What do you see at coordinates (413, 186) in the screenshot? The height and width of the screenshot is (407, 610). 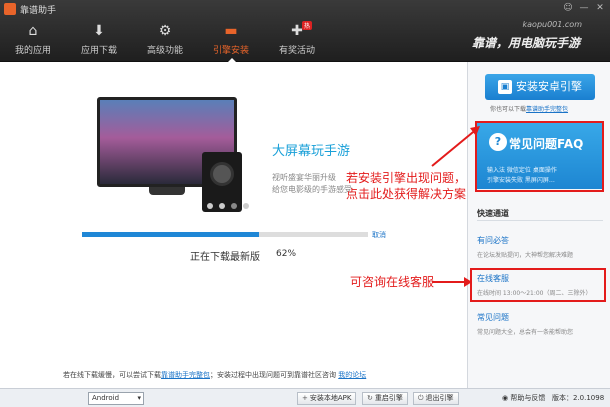 I see `faq-annotation: 若安装引擎出现问题， 点击此处获得解决方案` at bounding box center [413, 186].